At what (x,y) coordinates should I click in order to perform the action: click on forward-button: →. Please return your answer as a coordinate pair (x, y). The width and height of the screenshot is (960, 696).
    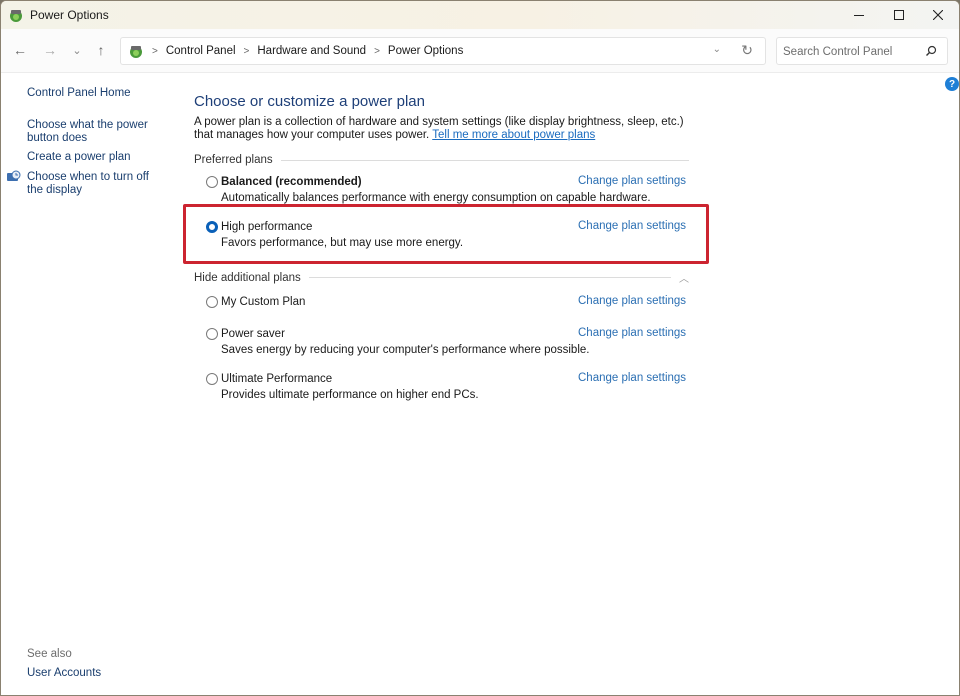
    Looking at the image, I should click on (50, 50).